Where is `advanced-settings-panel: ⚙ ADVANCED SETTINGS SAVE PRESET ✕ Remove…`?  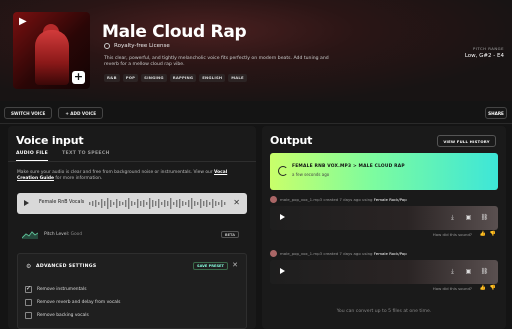
advanced-settings-panel: ⚙ ADVANCED SETTINGS SAVE PRESET ✕ Remove… is located at coordinates (132, 291).